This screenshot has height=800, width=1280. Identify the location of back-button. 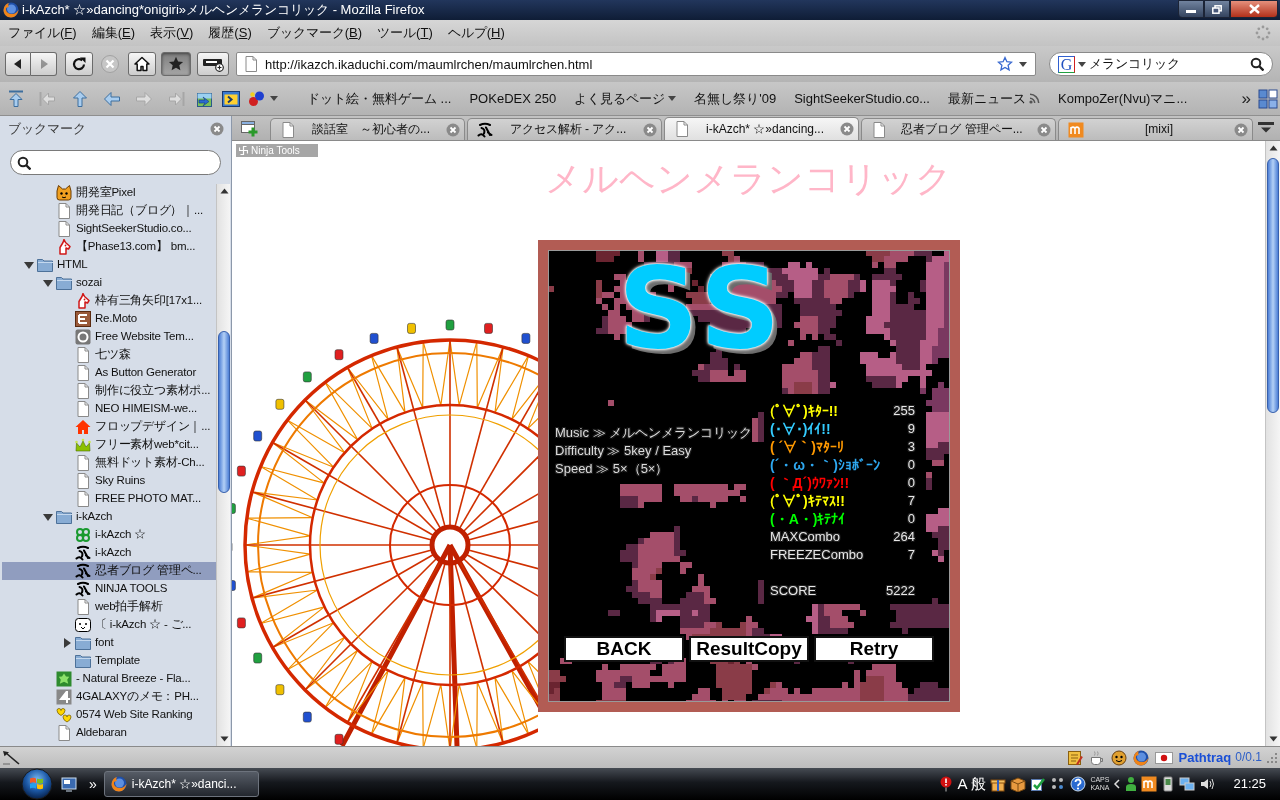
(18, 64).